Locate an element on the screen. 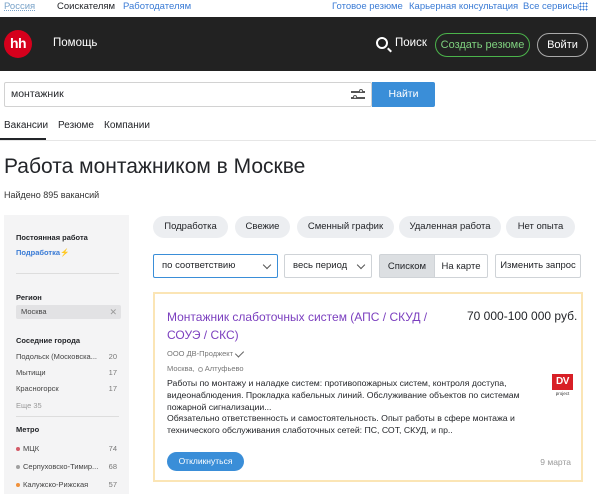  page-title: Работа монтажником в Москве is located at coordinates (155, 166).